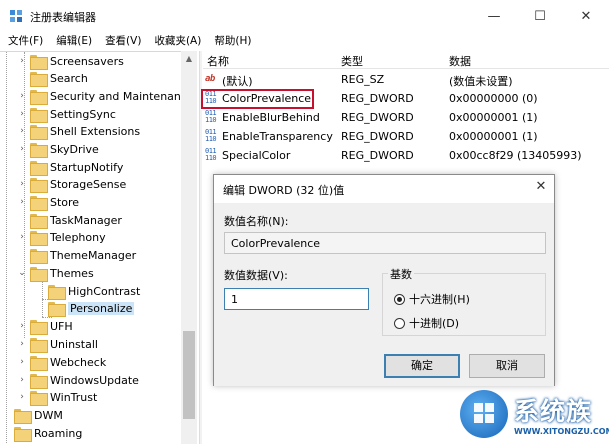 This screenshot has height=444, width=609. Describe the element at coordinates (57, 344) in the screenshot. I see `tree-item-uninstall: › Uninstall` at that location.